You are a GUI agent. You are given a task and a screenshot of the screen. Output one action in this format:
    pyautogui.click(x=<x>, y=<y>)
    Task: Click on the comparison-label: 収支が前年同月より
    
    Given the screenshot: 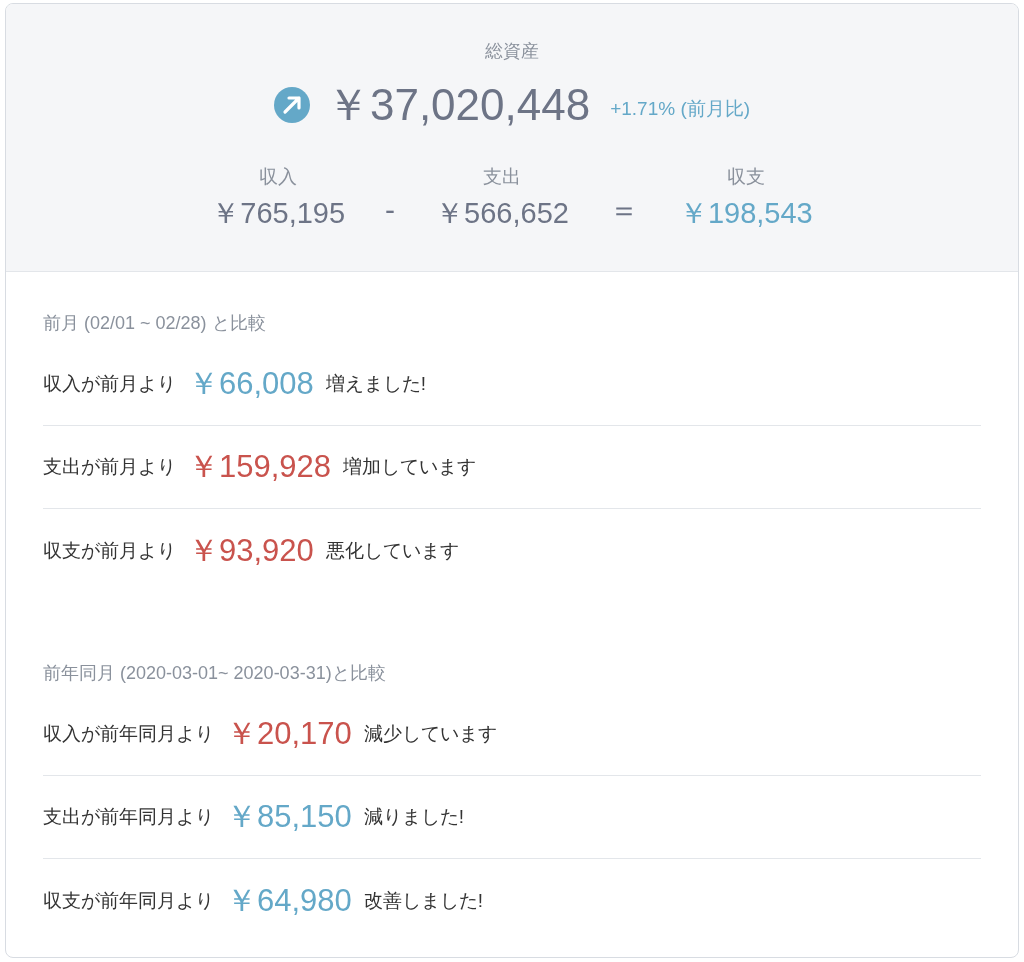 What is the action you would take?
    pyautogui.click(x=128, y=900)
    